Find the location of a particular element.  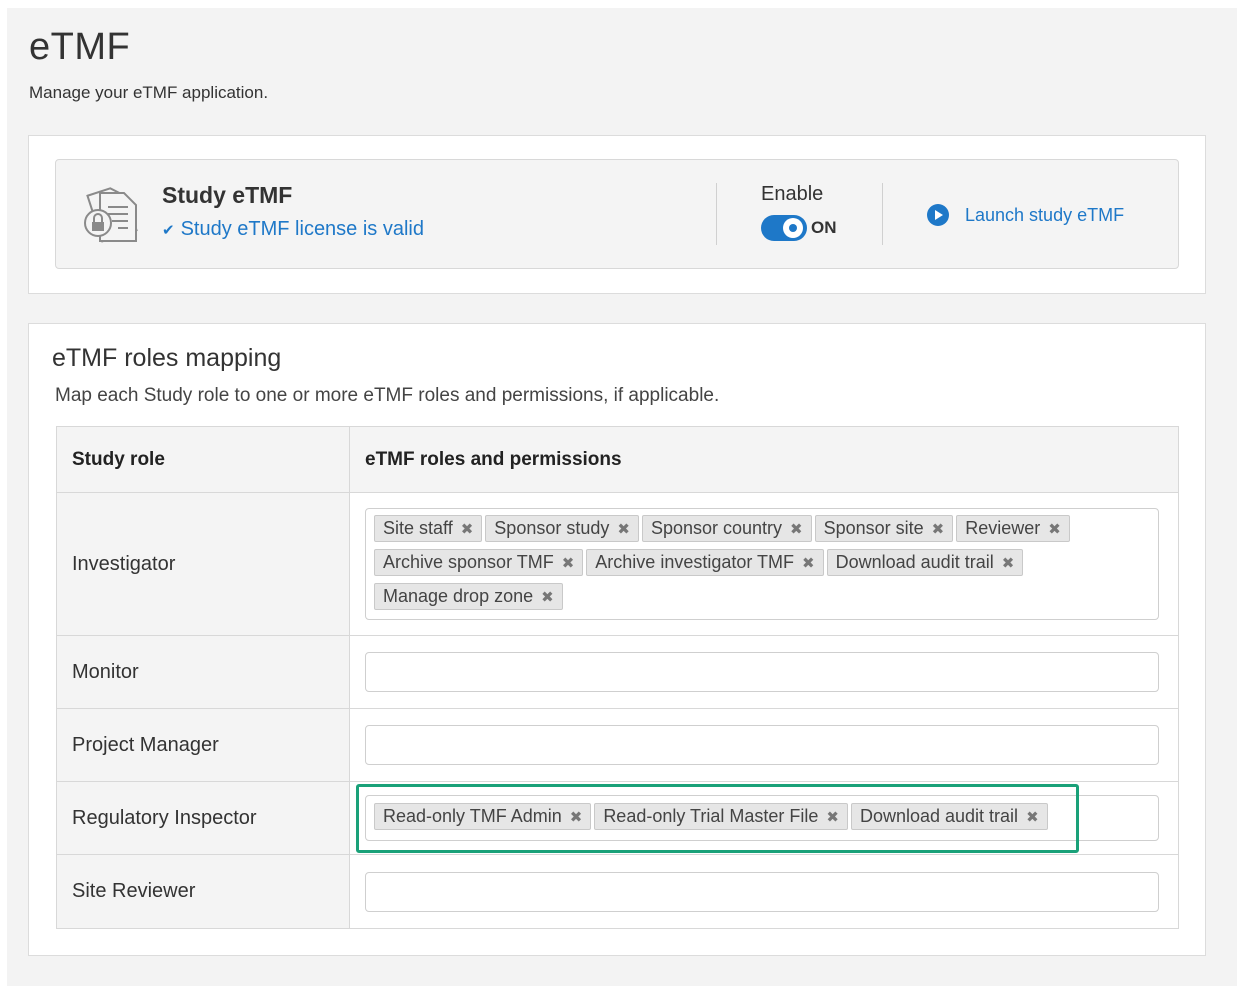

enable-toggle is located at coordinates (784, 228).